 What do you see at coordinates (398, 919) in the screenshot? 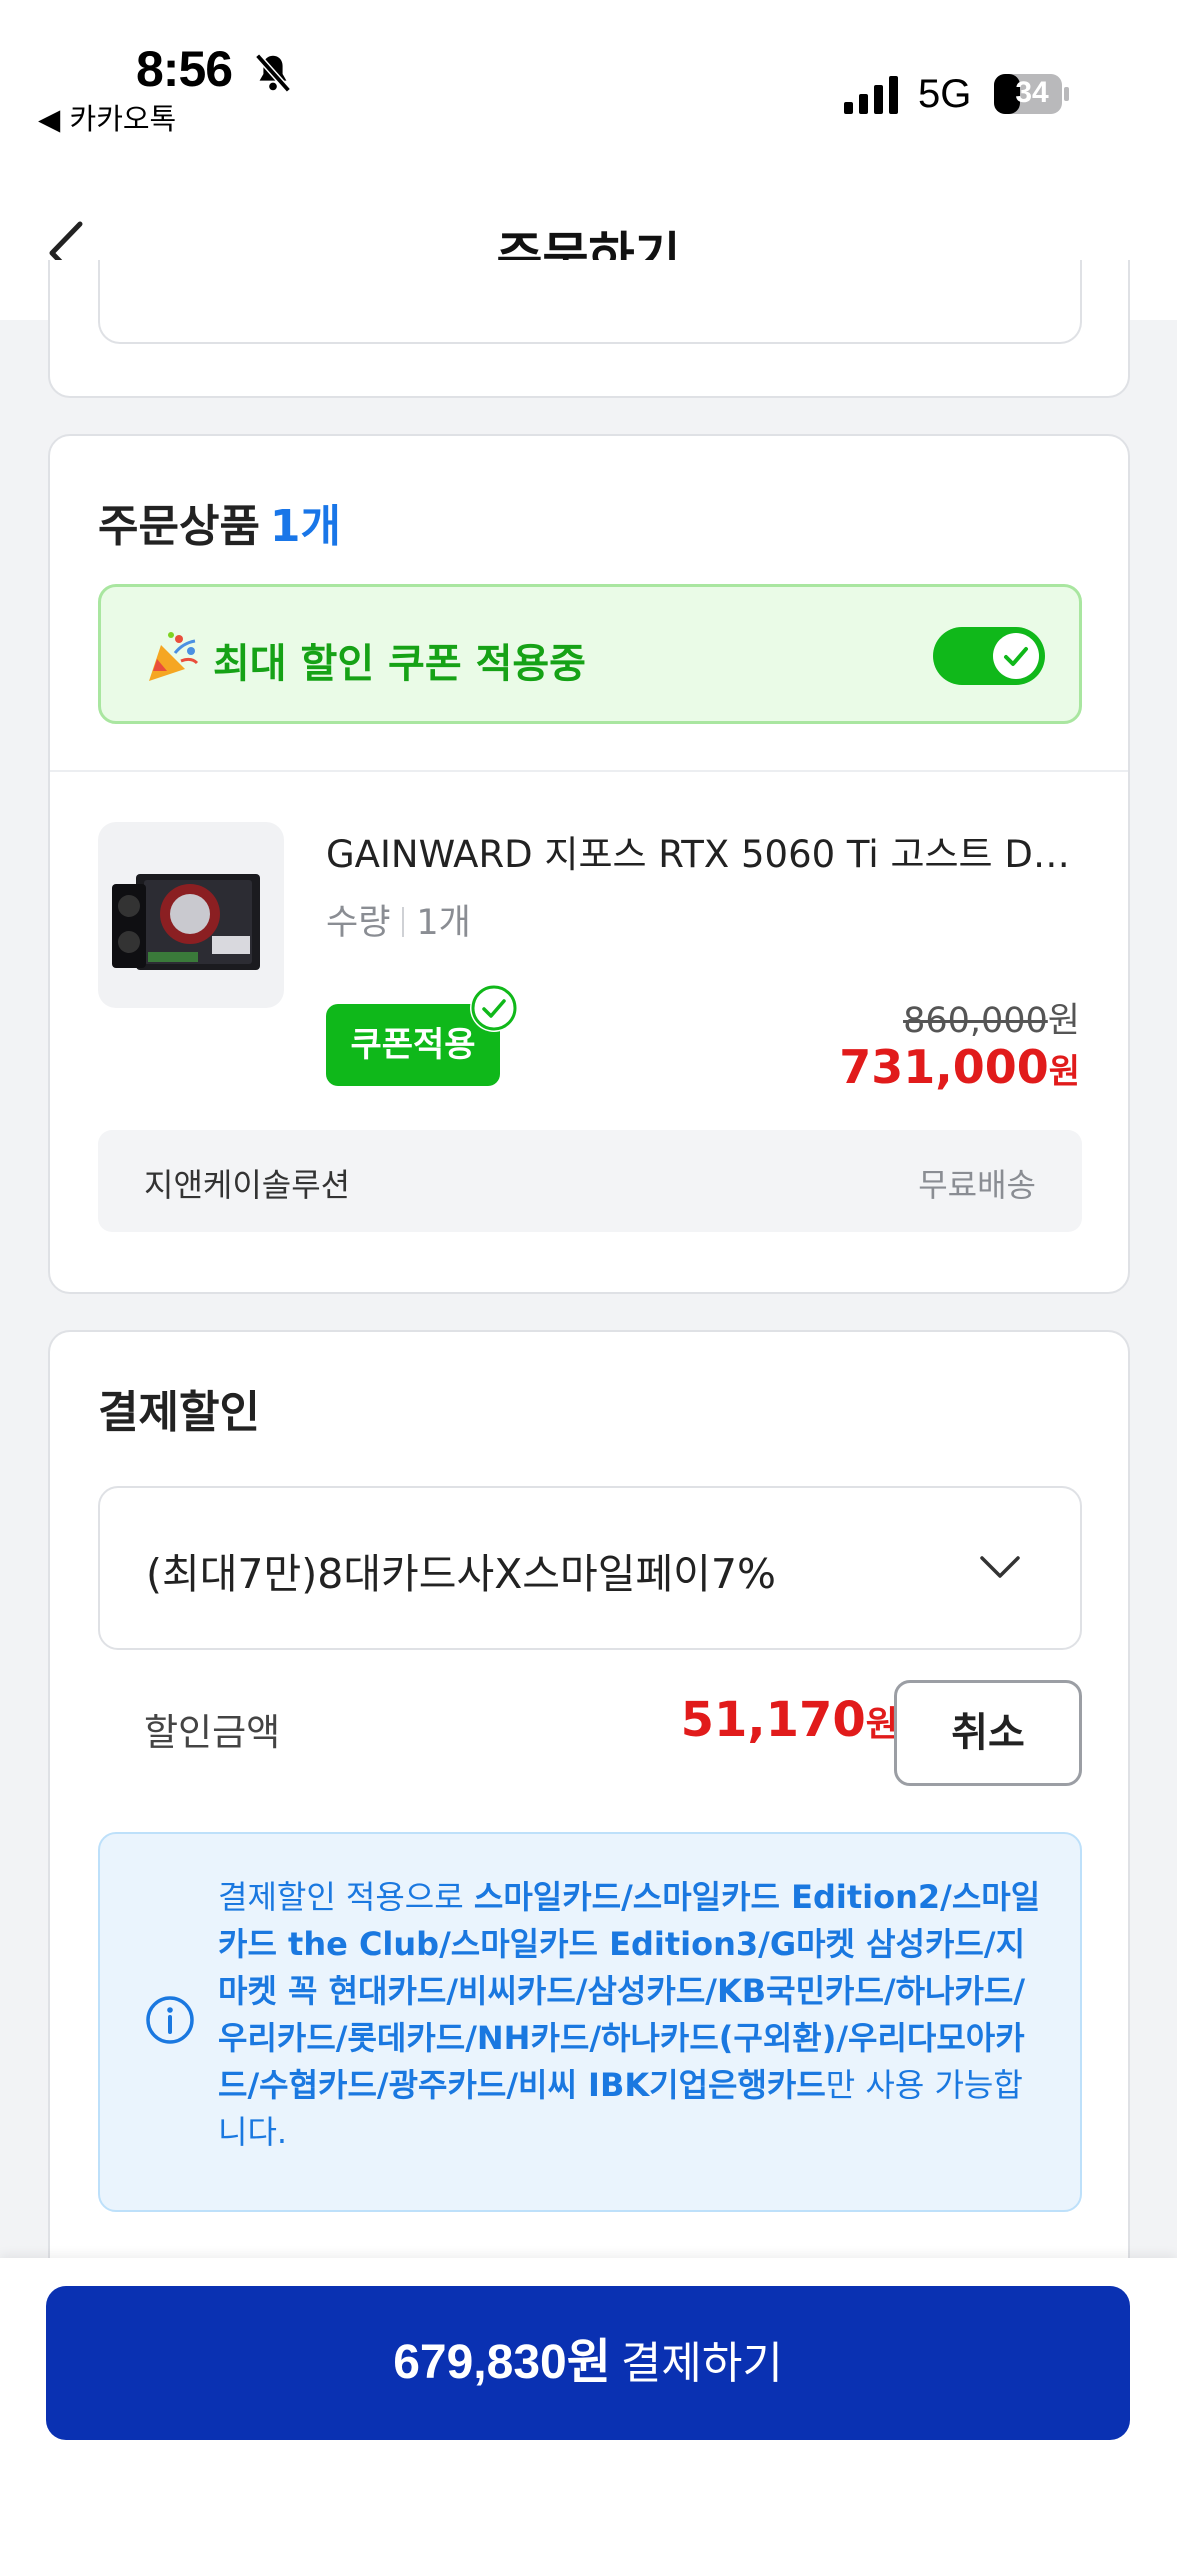
I see `product-quantity: 수량 1개` at bounding box center [398, 919].